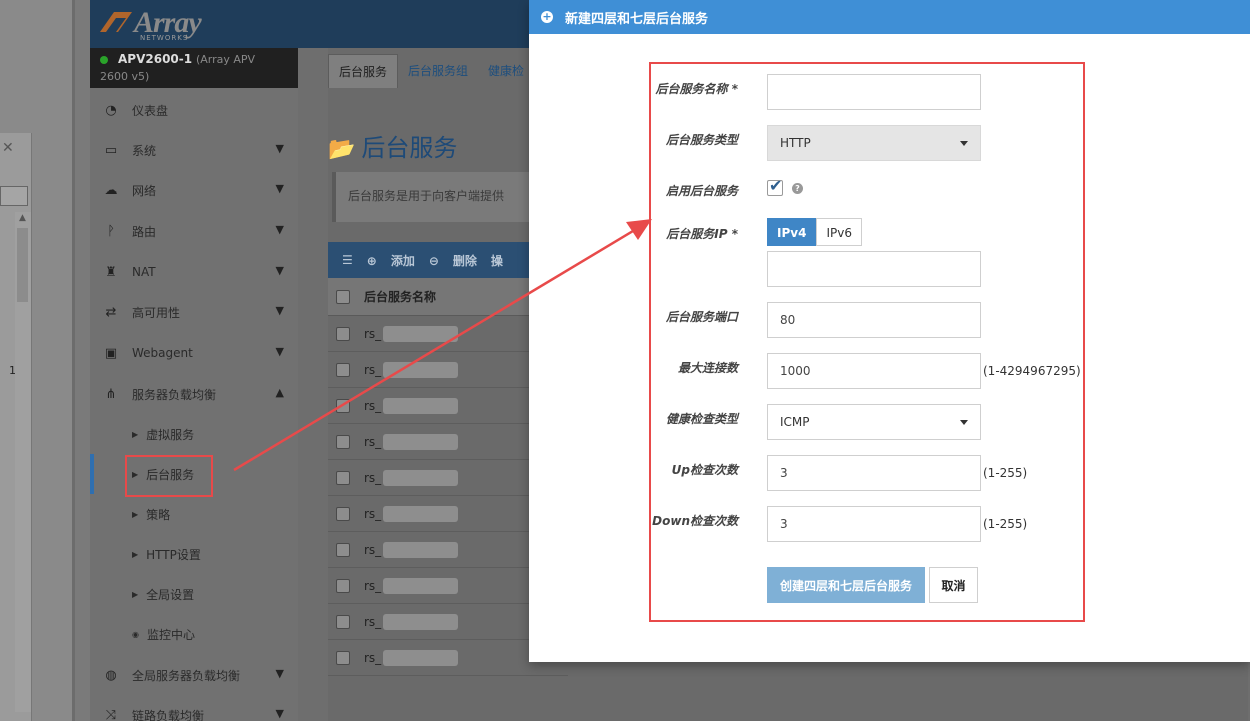 The width and height of the screenshot is (1250, 721). I want to click on sidebar-item-slb: ⋔ 服务器负载均衡 ▲, so click(194, 394).